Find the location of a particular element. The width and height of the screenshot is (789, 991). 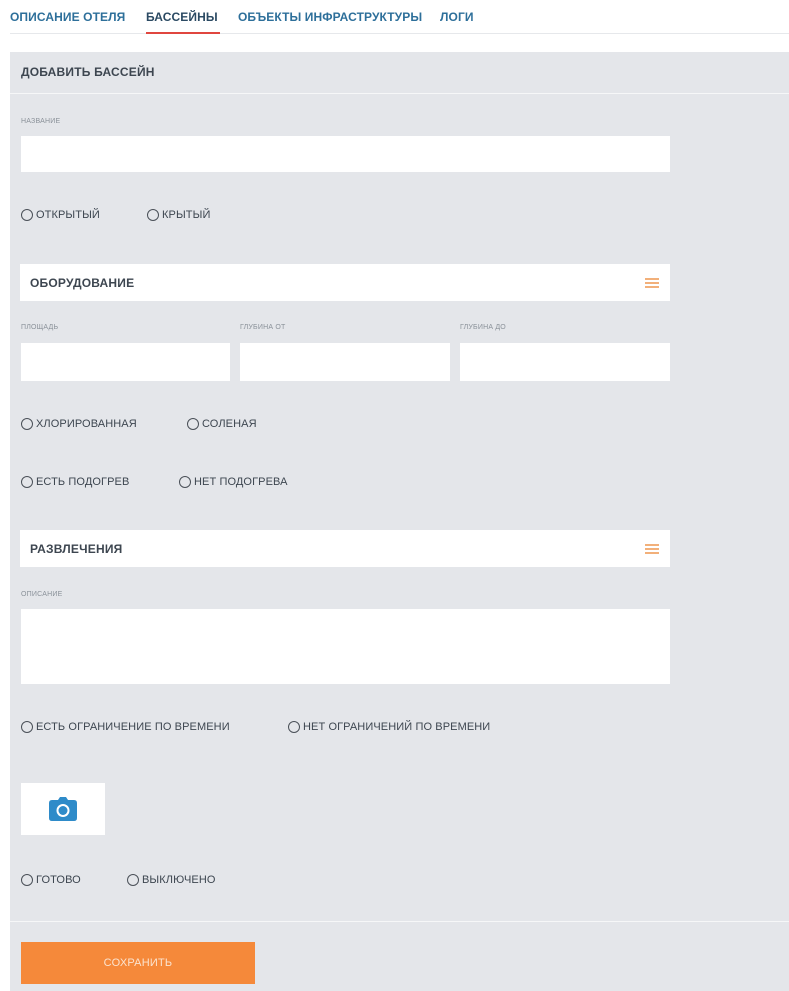

tab-logs: ЛОГИ is located at coordinates (457, 17).